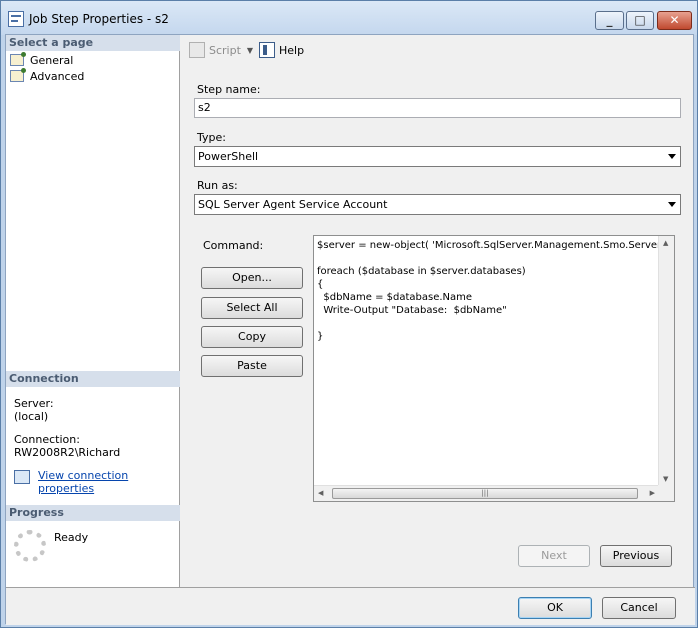 The width and height of the screenshot is (698, 628). What do you see at coordinates (665, 243) in the screenshot?
I see `scroll-up-icon: ▲` at bounding box center [665, 243].